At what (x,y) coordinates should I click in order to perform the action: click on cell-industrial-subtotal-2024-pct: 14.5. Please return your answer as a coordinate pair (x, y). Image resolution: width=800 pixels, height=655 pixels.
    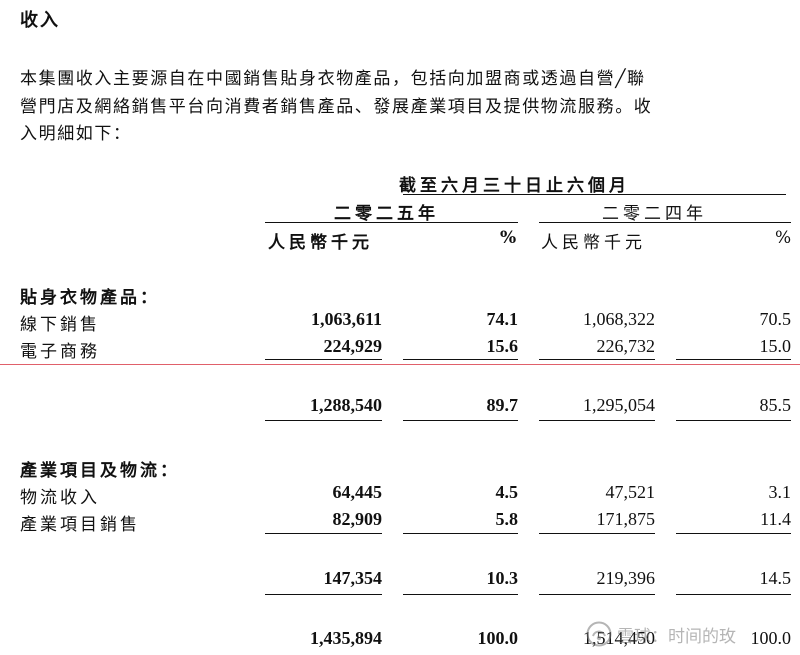
    Looking at the image, I should click on (775, 578).